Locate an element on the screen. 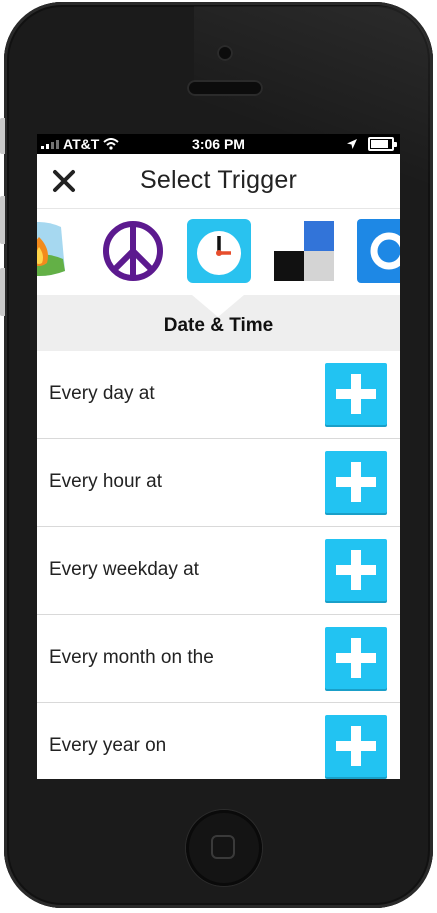  channel-strip is located at coordinates (218, 252).